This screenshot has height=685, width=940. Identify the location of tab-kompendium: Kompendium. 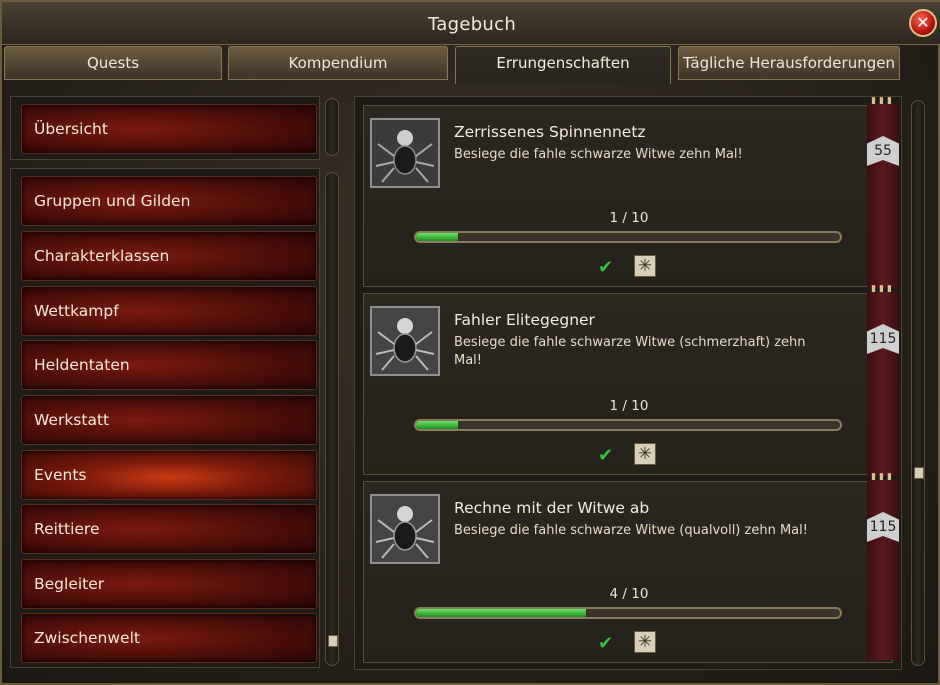
(338, 63).